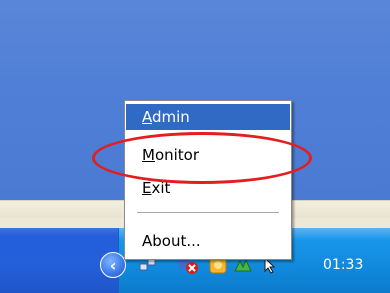  Describe the element at coordinates (147, 117) in the screenshot. I see `menu-item-admin-accel: A` at that location.